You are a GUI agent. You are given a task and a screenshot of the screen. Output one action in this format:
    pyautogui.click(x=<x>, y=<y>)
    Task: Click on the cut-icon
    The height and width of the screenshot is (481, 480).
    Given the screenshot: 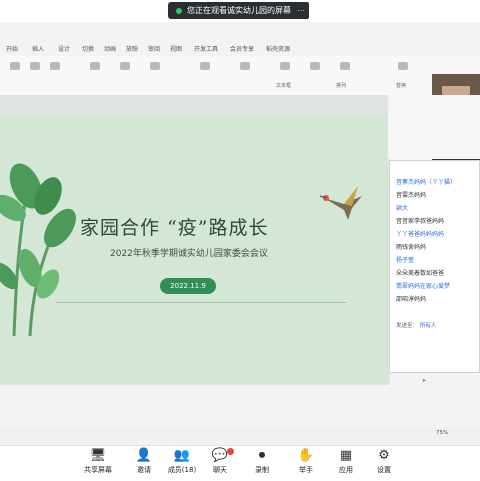 What is the action you would take?
    pyautogui.click(x=35, y=66)
    